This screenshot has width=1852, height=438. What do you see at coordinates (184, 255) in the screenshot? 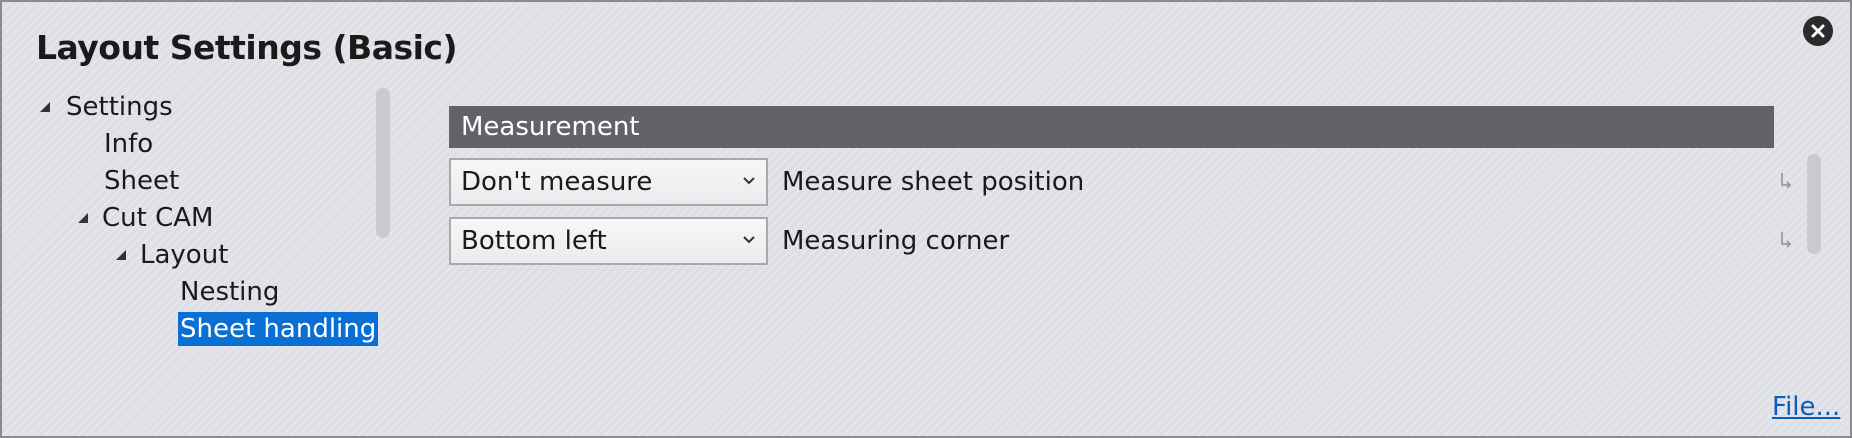
I see `tree-item-label: Layout` at bounding box center [184, 255].